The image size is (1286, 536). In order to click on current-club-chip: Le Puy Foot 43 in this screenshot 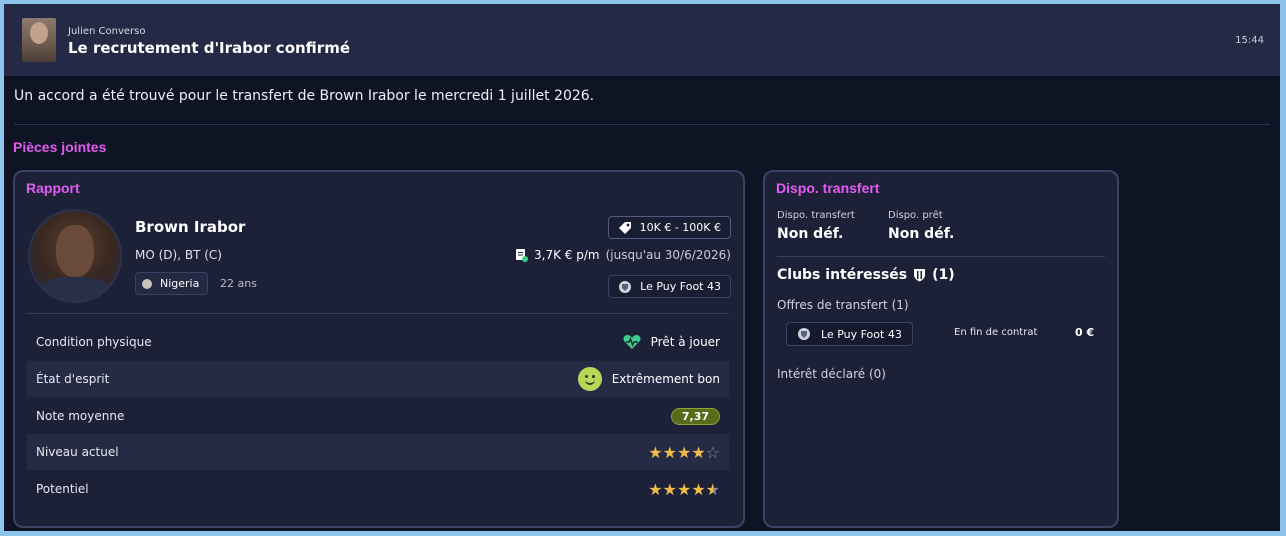, I will do `click(669, 286)`.